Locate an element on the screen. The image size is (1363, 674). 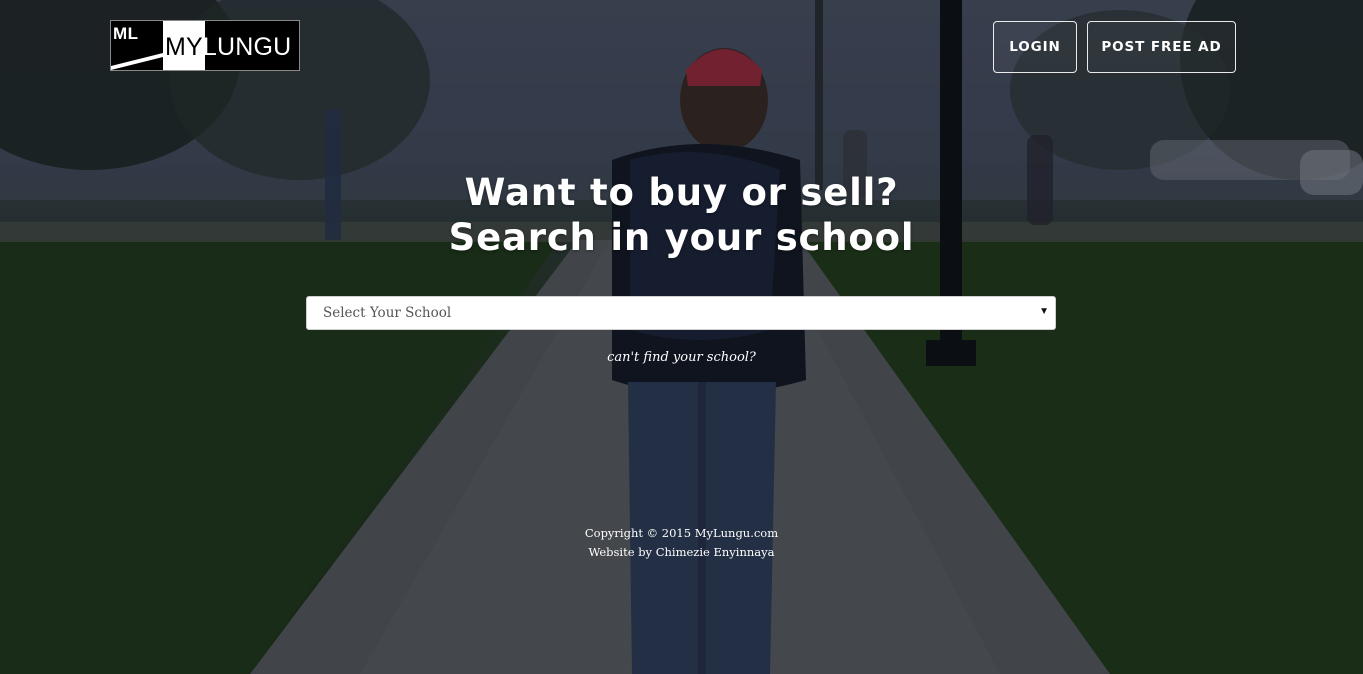
school-select-value: Select Your School is located at coordinates (387, 313).